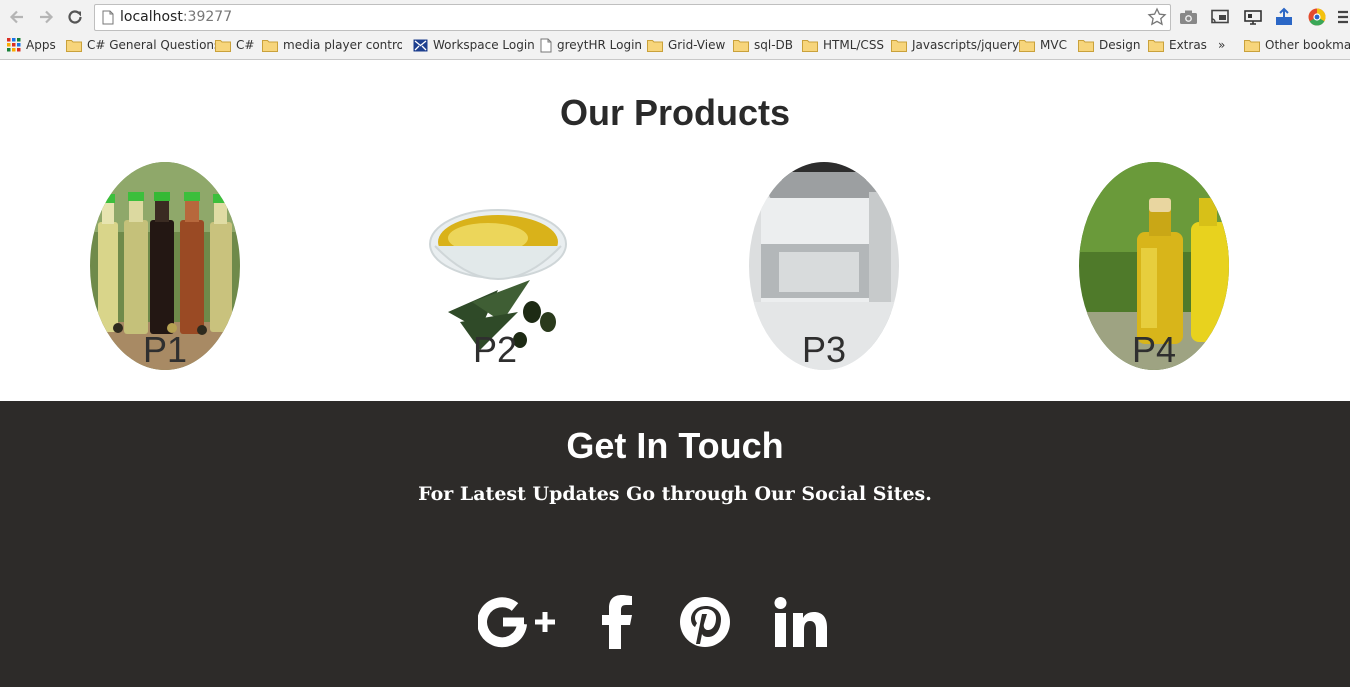 The width and height of the screenshot is (1350, 687). Describe the element at coordinates (854, 45) in the screenshot. I see `bookmark-label: HTML/CSS` at that location.